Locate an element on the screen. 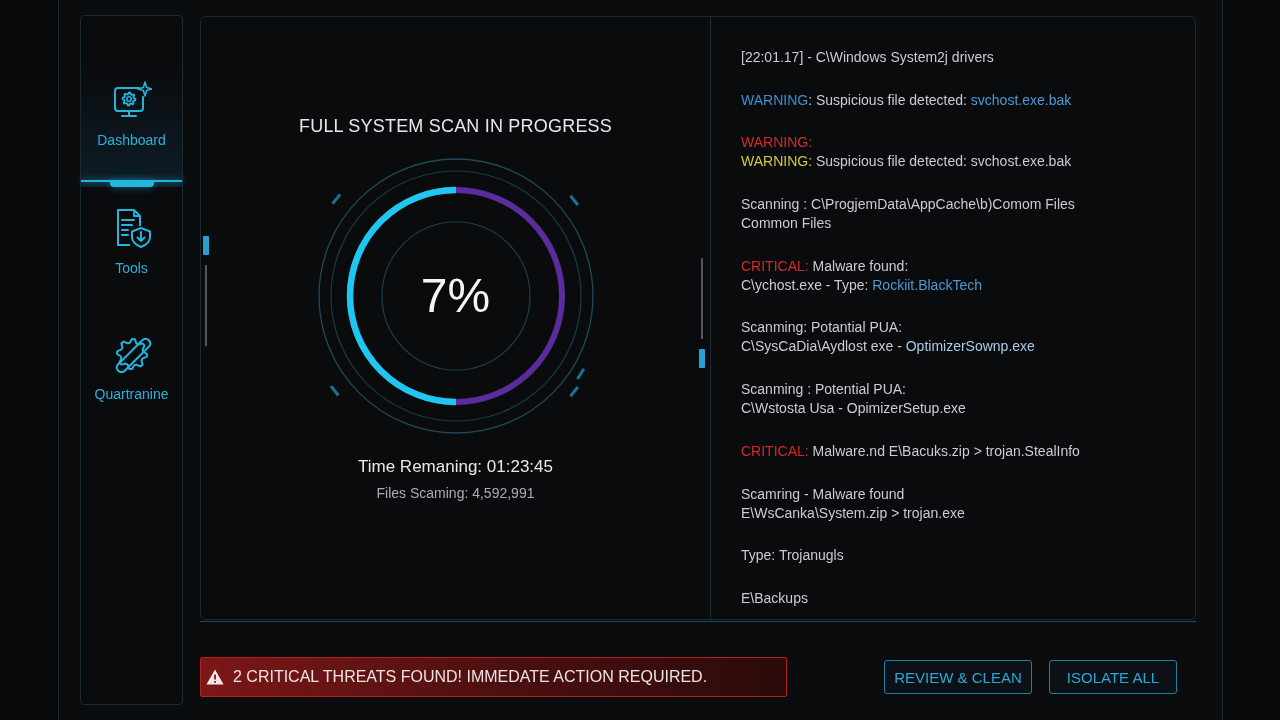  log-line: Scanming : Potential PUA: is located at coordinates (824, 390).